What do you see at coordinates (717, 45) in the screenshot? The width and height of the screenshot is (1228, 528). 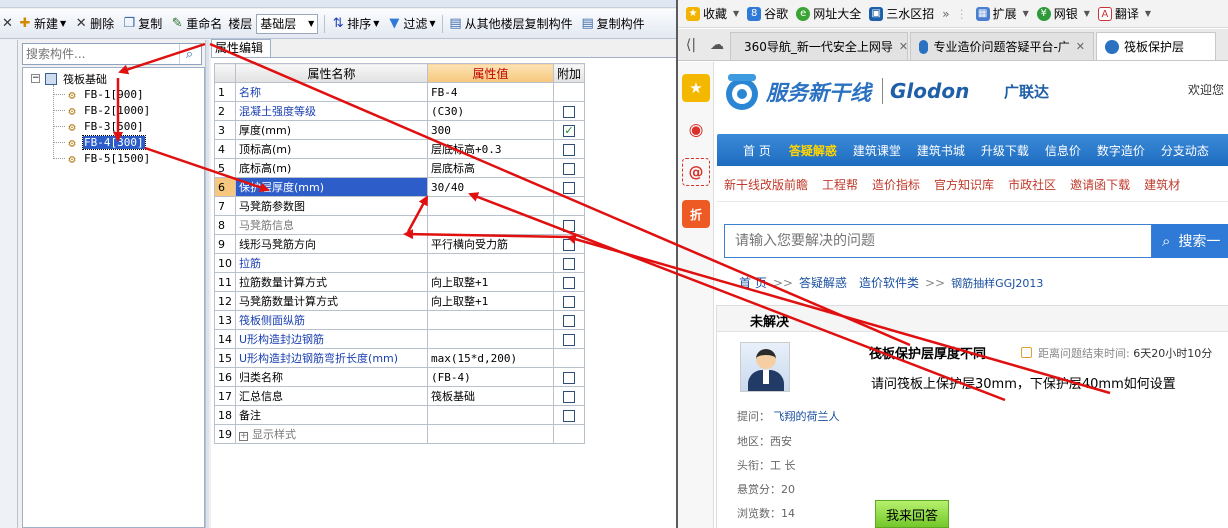 I see `cloud-icon: ☁` at bounding box center [717, 45].